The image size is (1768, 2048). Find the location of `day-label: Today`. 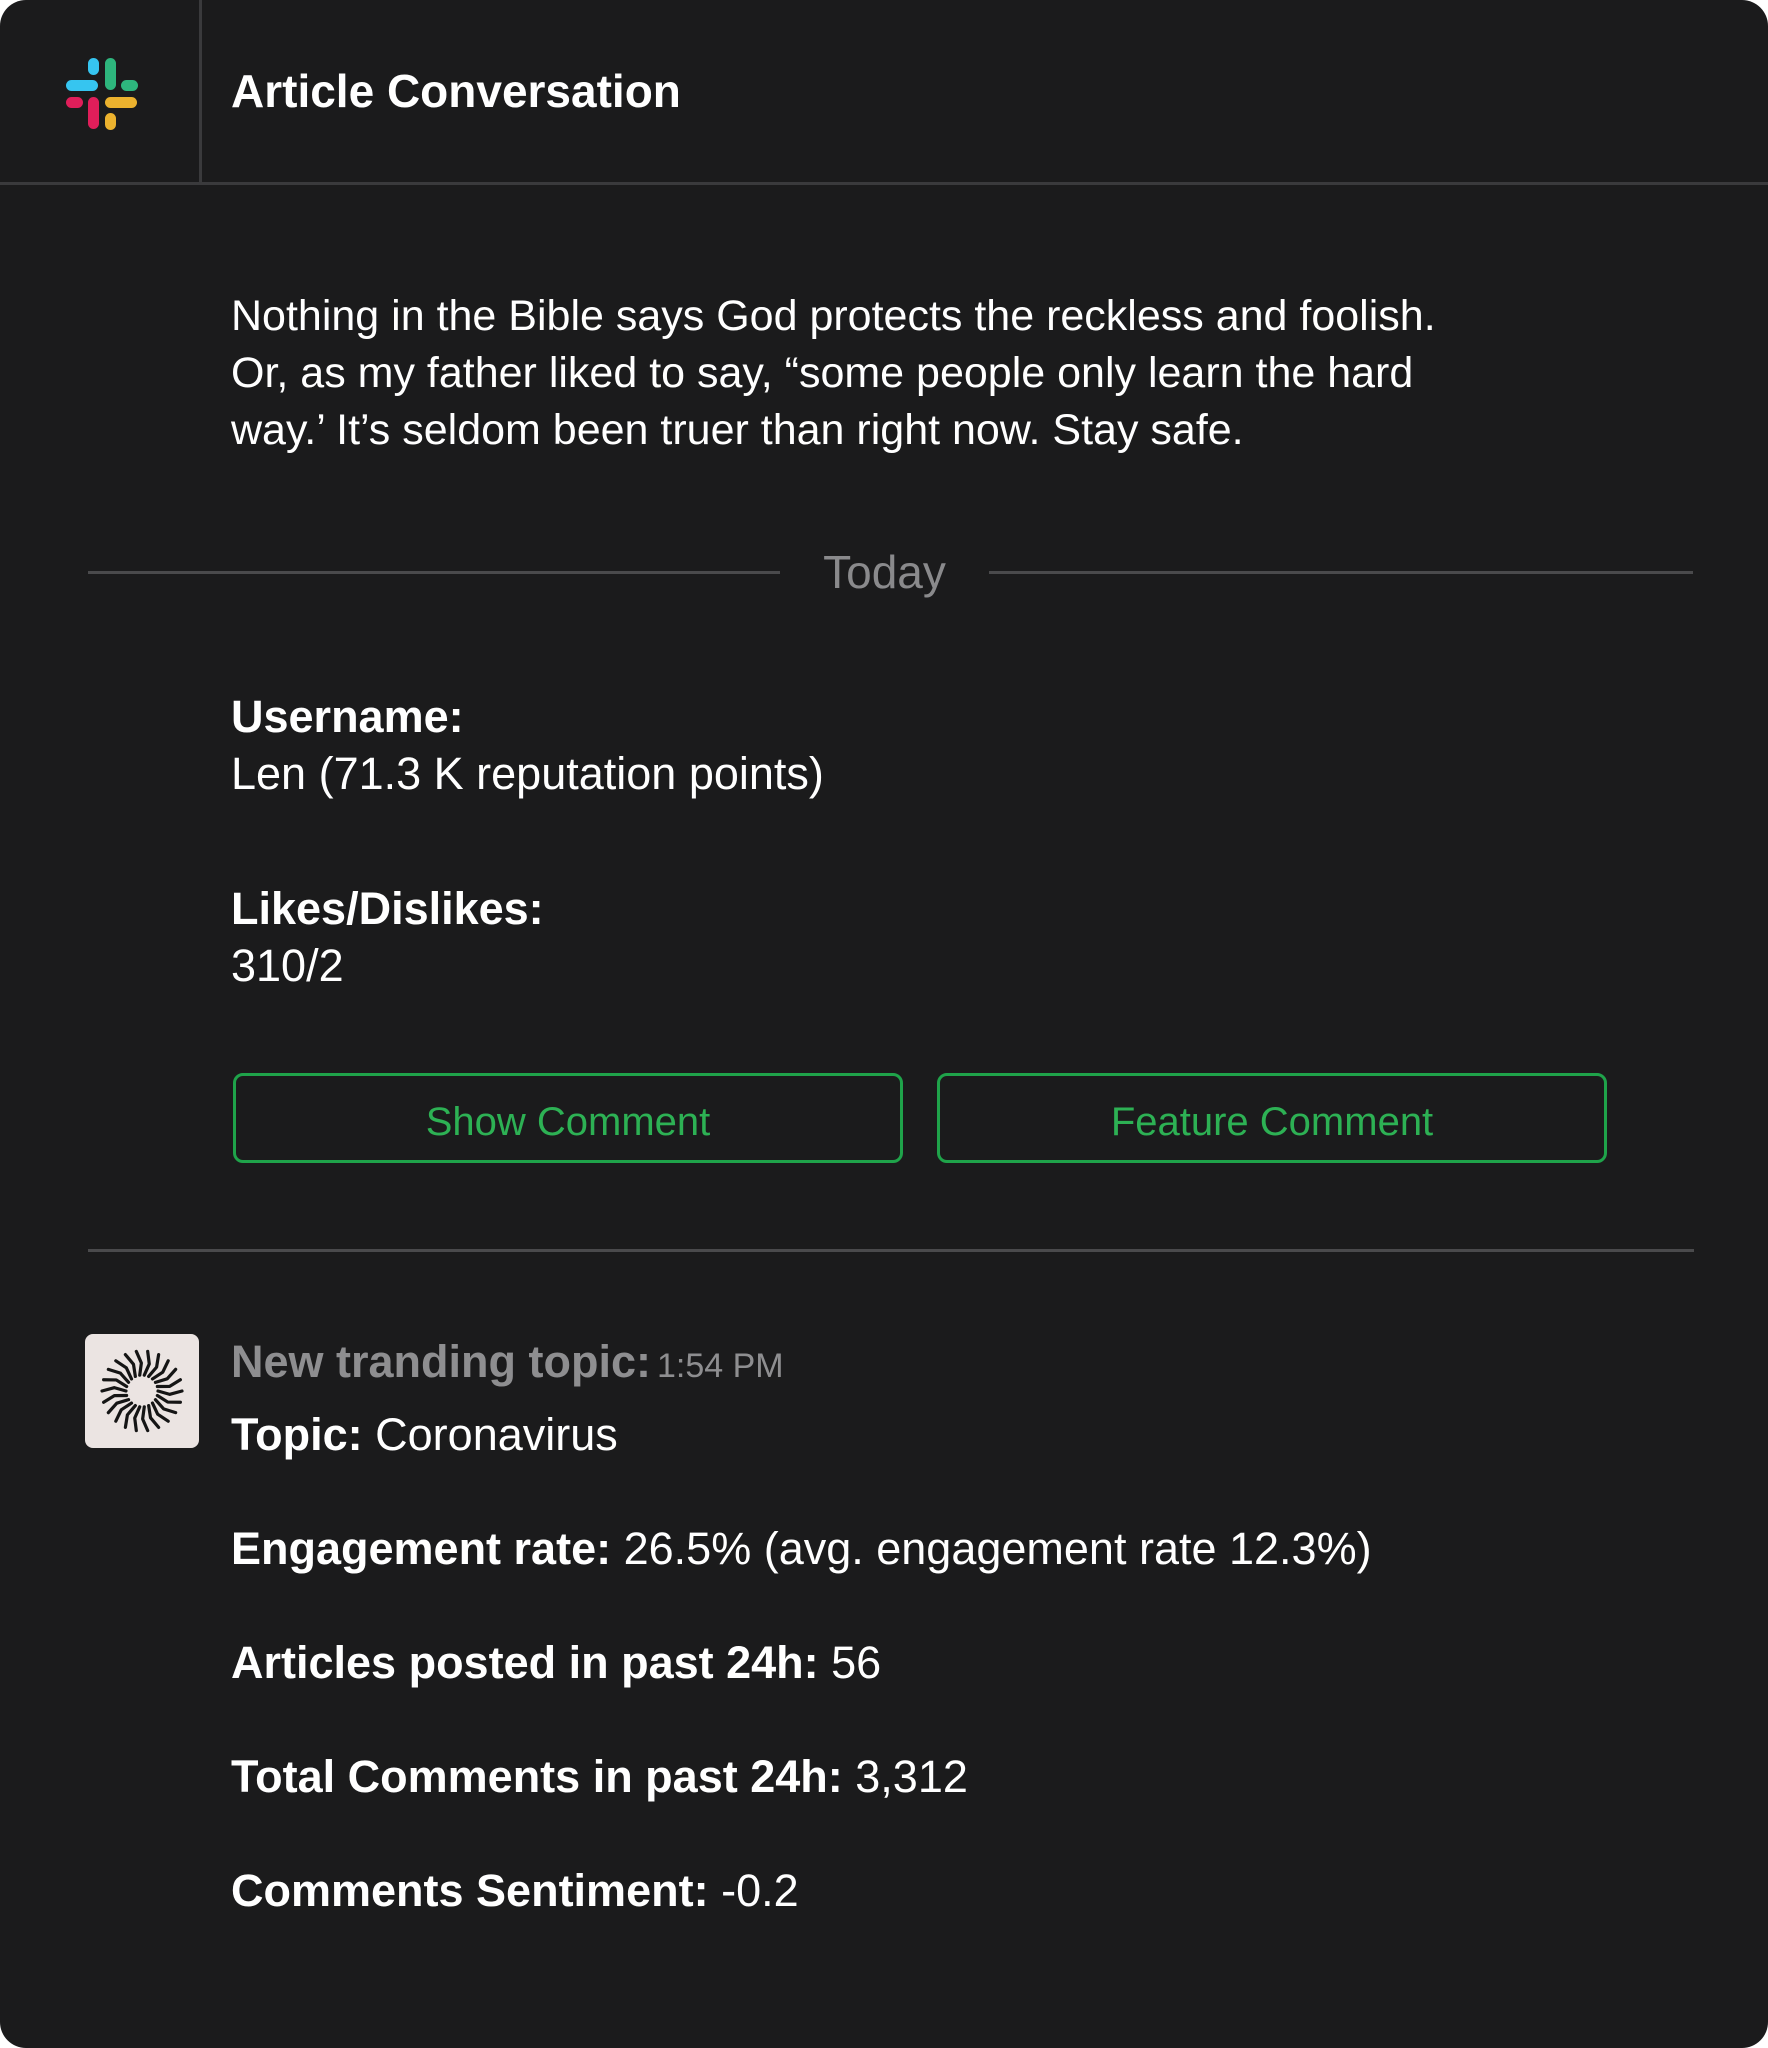

day-label: Today is located at coordinates (884, 572).